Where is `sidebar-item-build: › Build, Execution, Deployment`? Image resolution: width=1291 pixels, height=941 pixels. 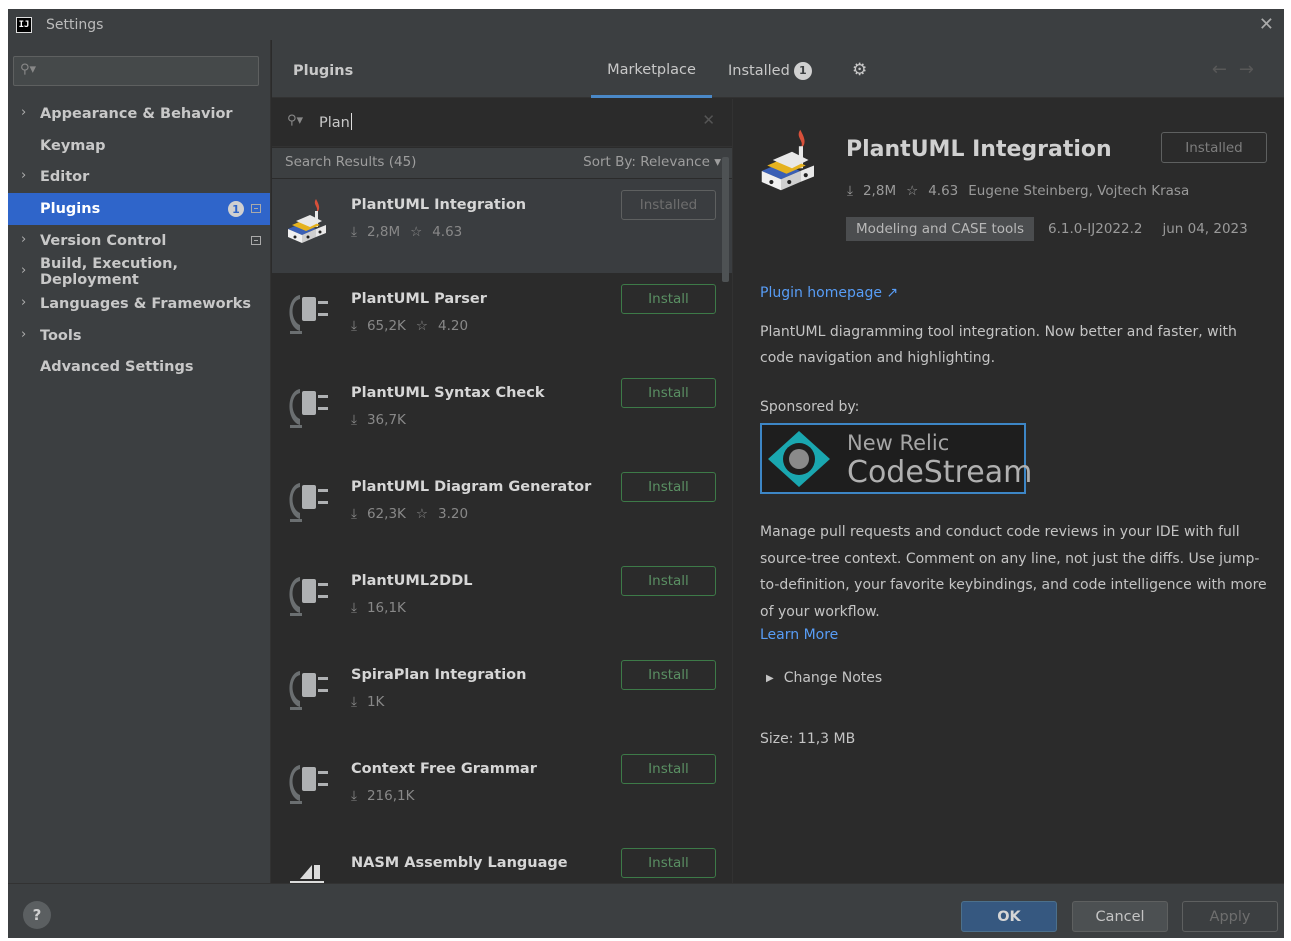
sidebar-item-build: › Build, Execution, Deployment is located at coordinates (139, 272).